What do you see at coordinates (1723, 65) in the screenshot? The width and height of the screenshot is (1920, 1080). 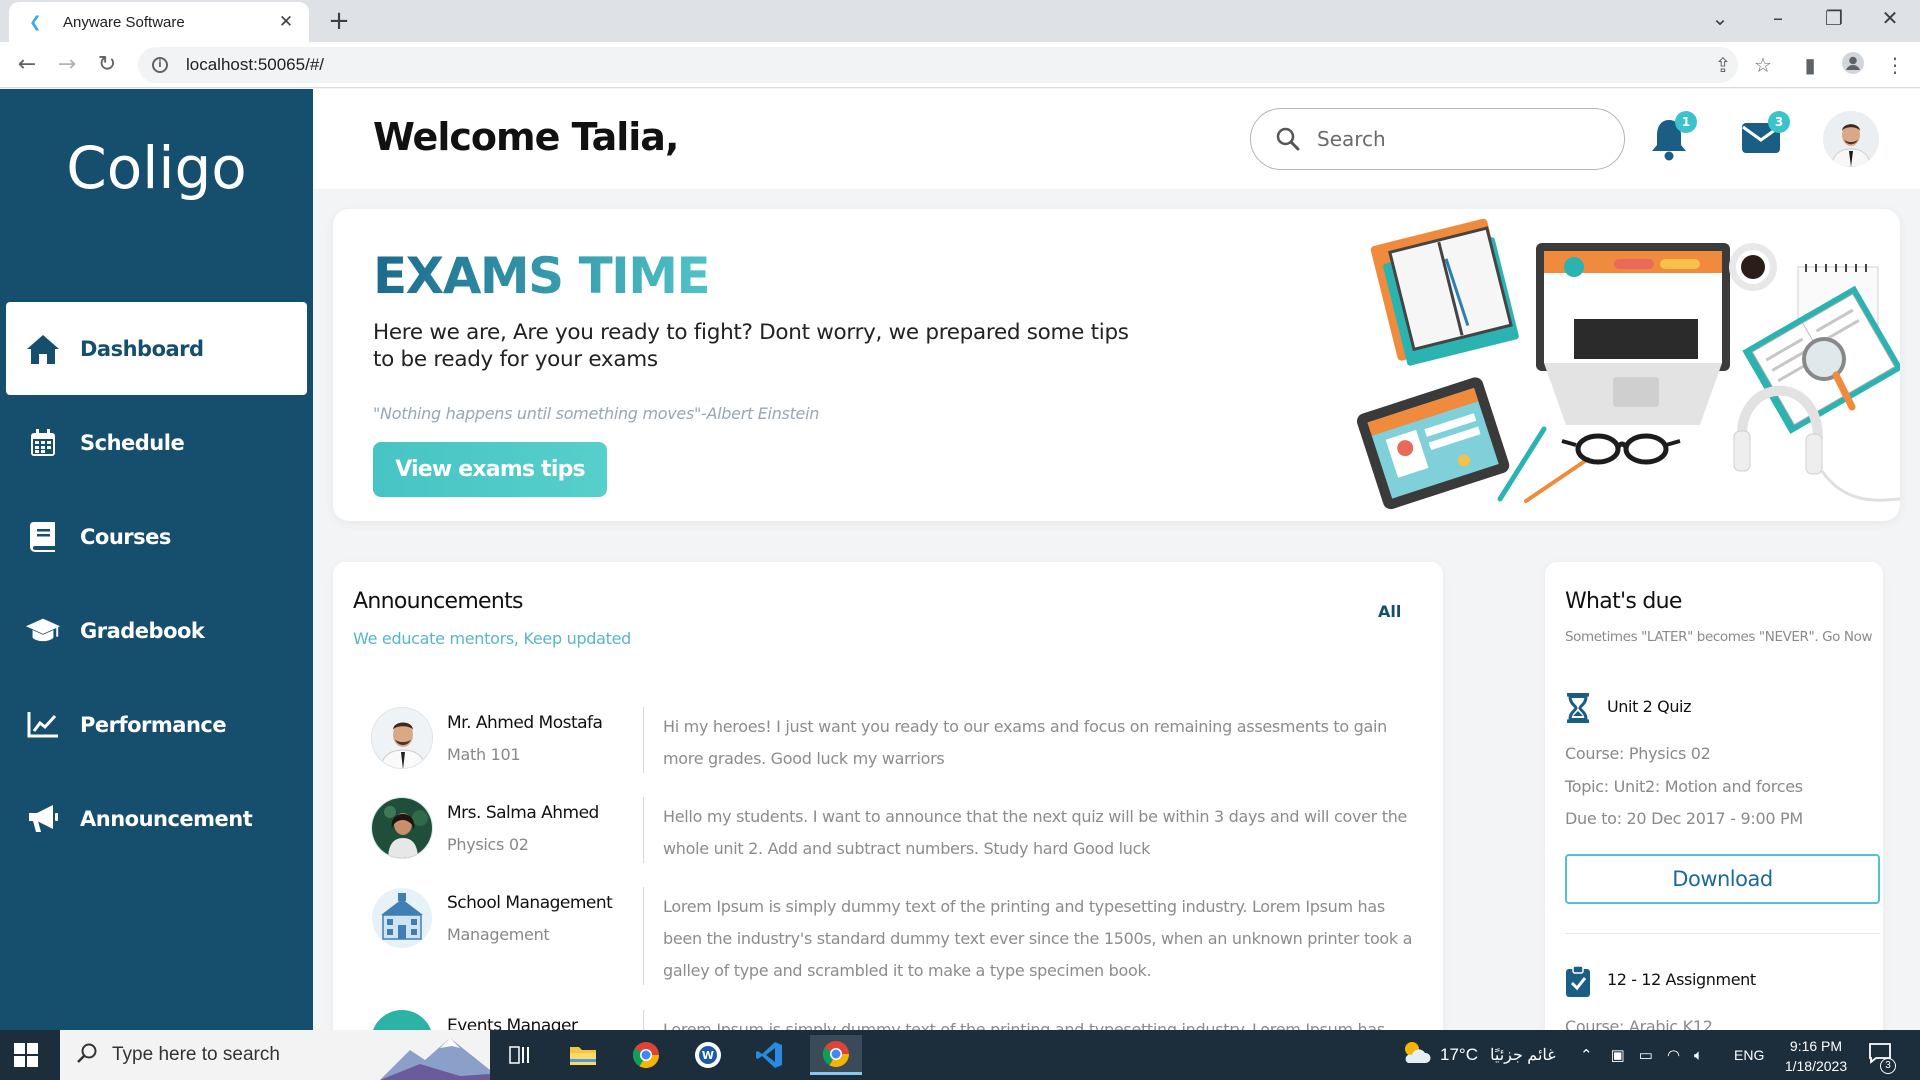 I see `share-icon: ⇪` at bounding box center [1723, 65].